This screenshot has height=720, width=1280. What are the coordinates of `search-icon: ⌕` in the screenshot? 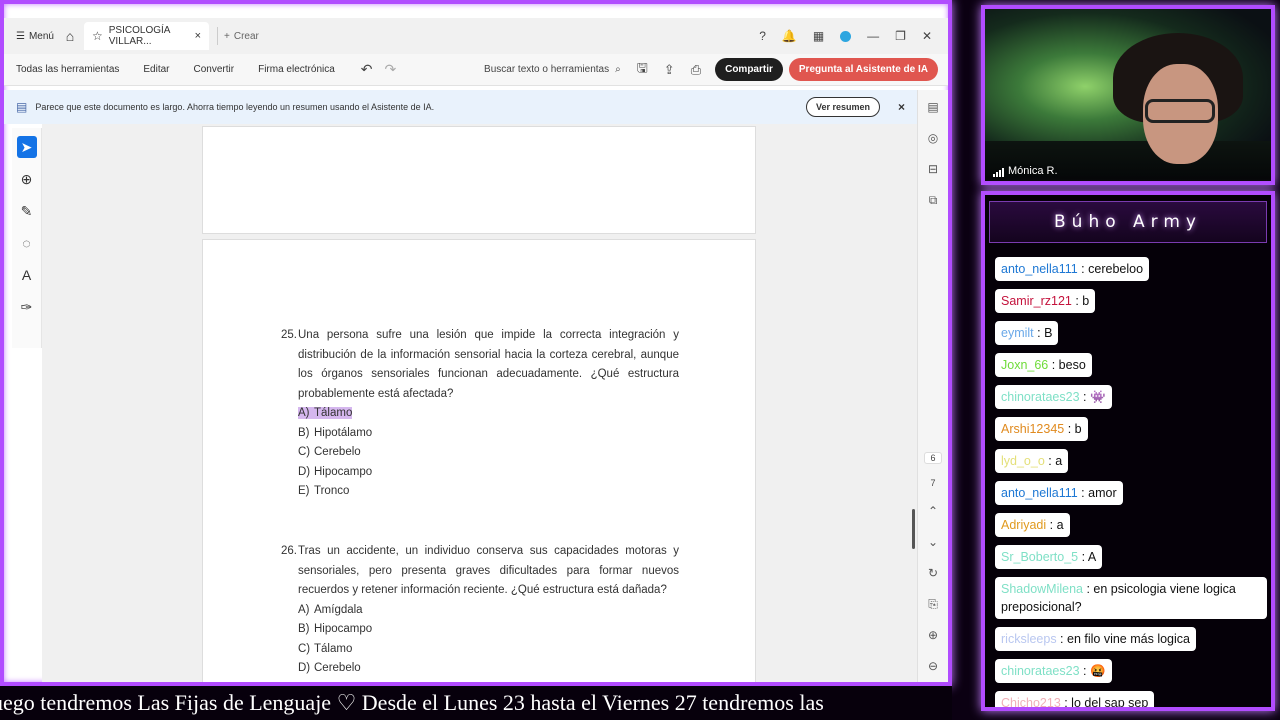 It's located at (618, 69).